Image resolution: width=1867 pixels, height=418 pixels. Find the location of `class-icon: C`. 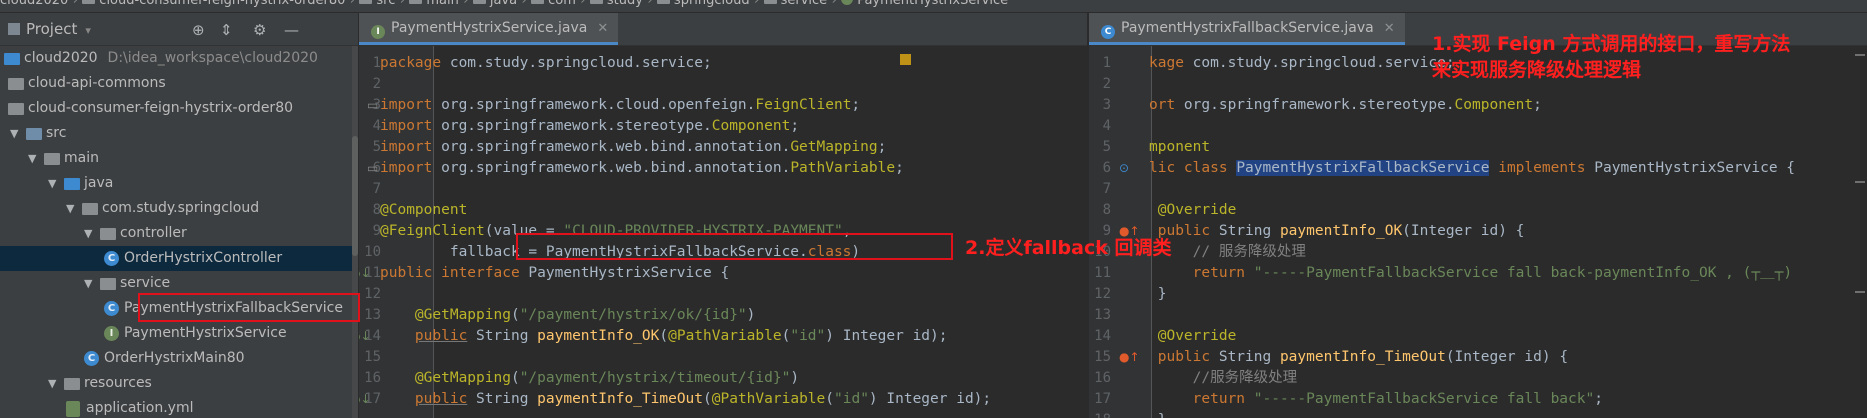

class-icon: C is located at coordinates (91, 358).